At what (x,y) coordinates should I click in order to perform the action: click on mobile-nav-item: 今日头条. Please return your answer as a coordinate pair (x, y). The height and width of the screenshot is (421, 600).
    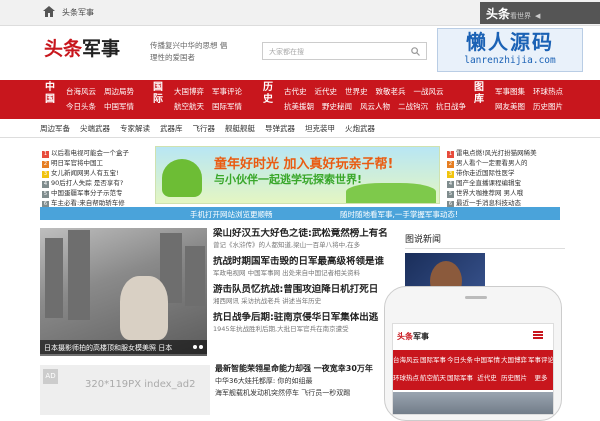
    Looking at the image, I should click on (460, 359).